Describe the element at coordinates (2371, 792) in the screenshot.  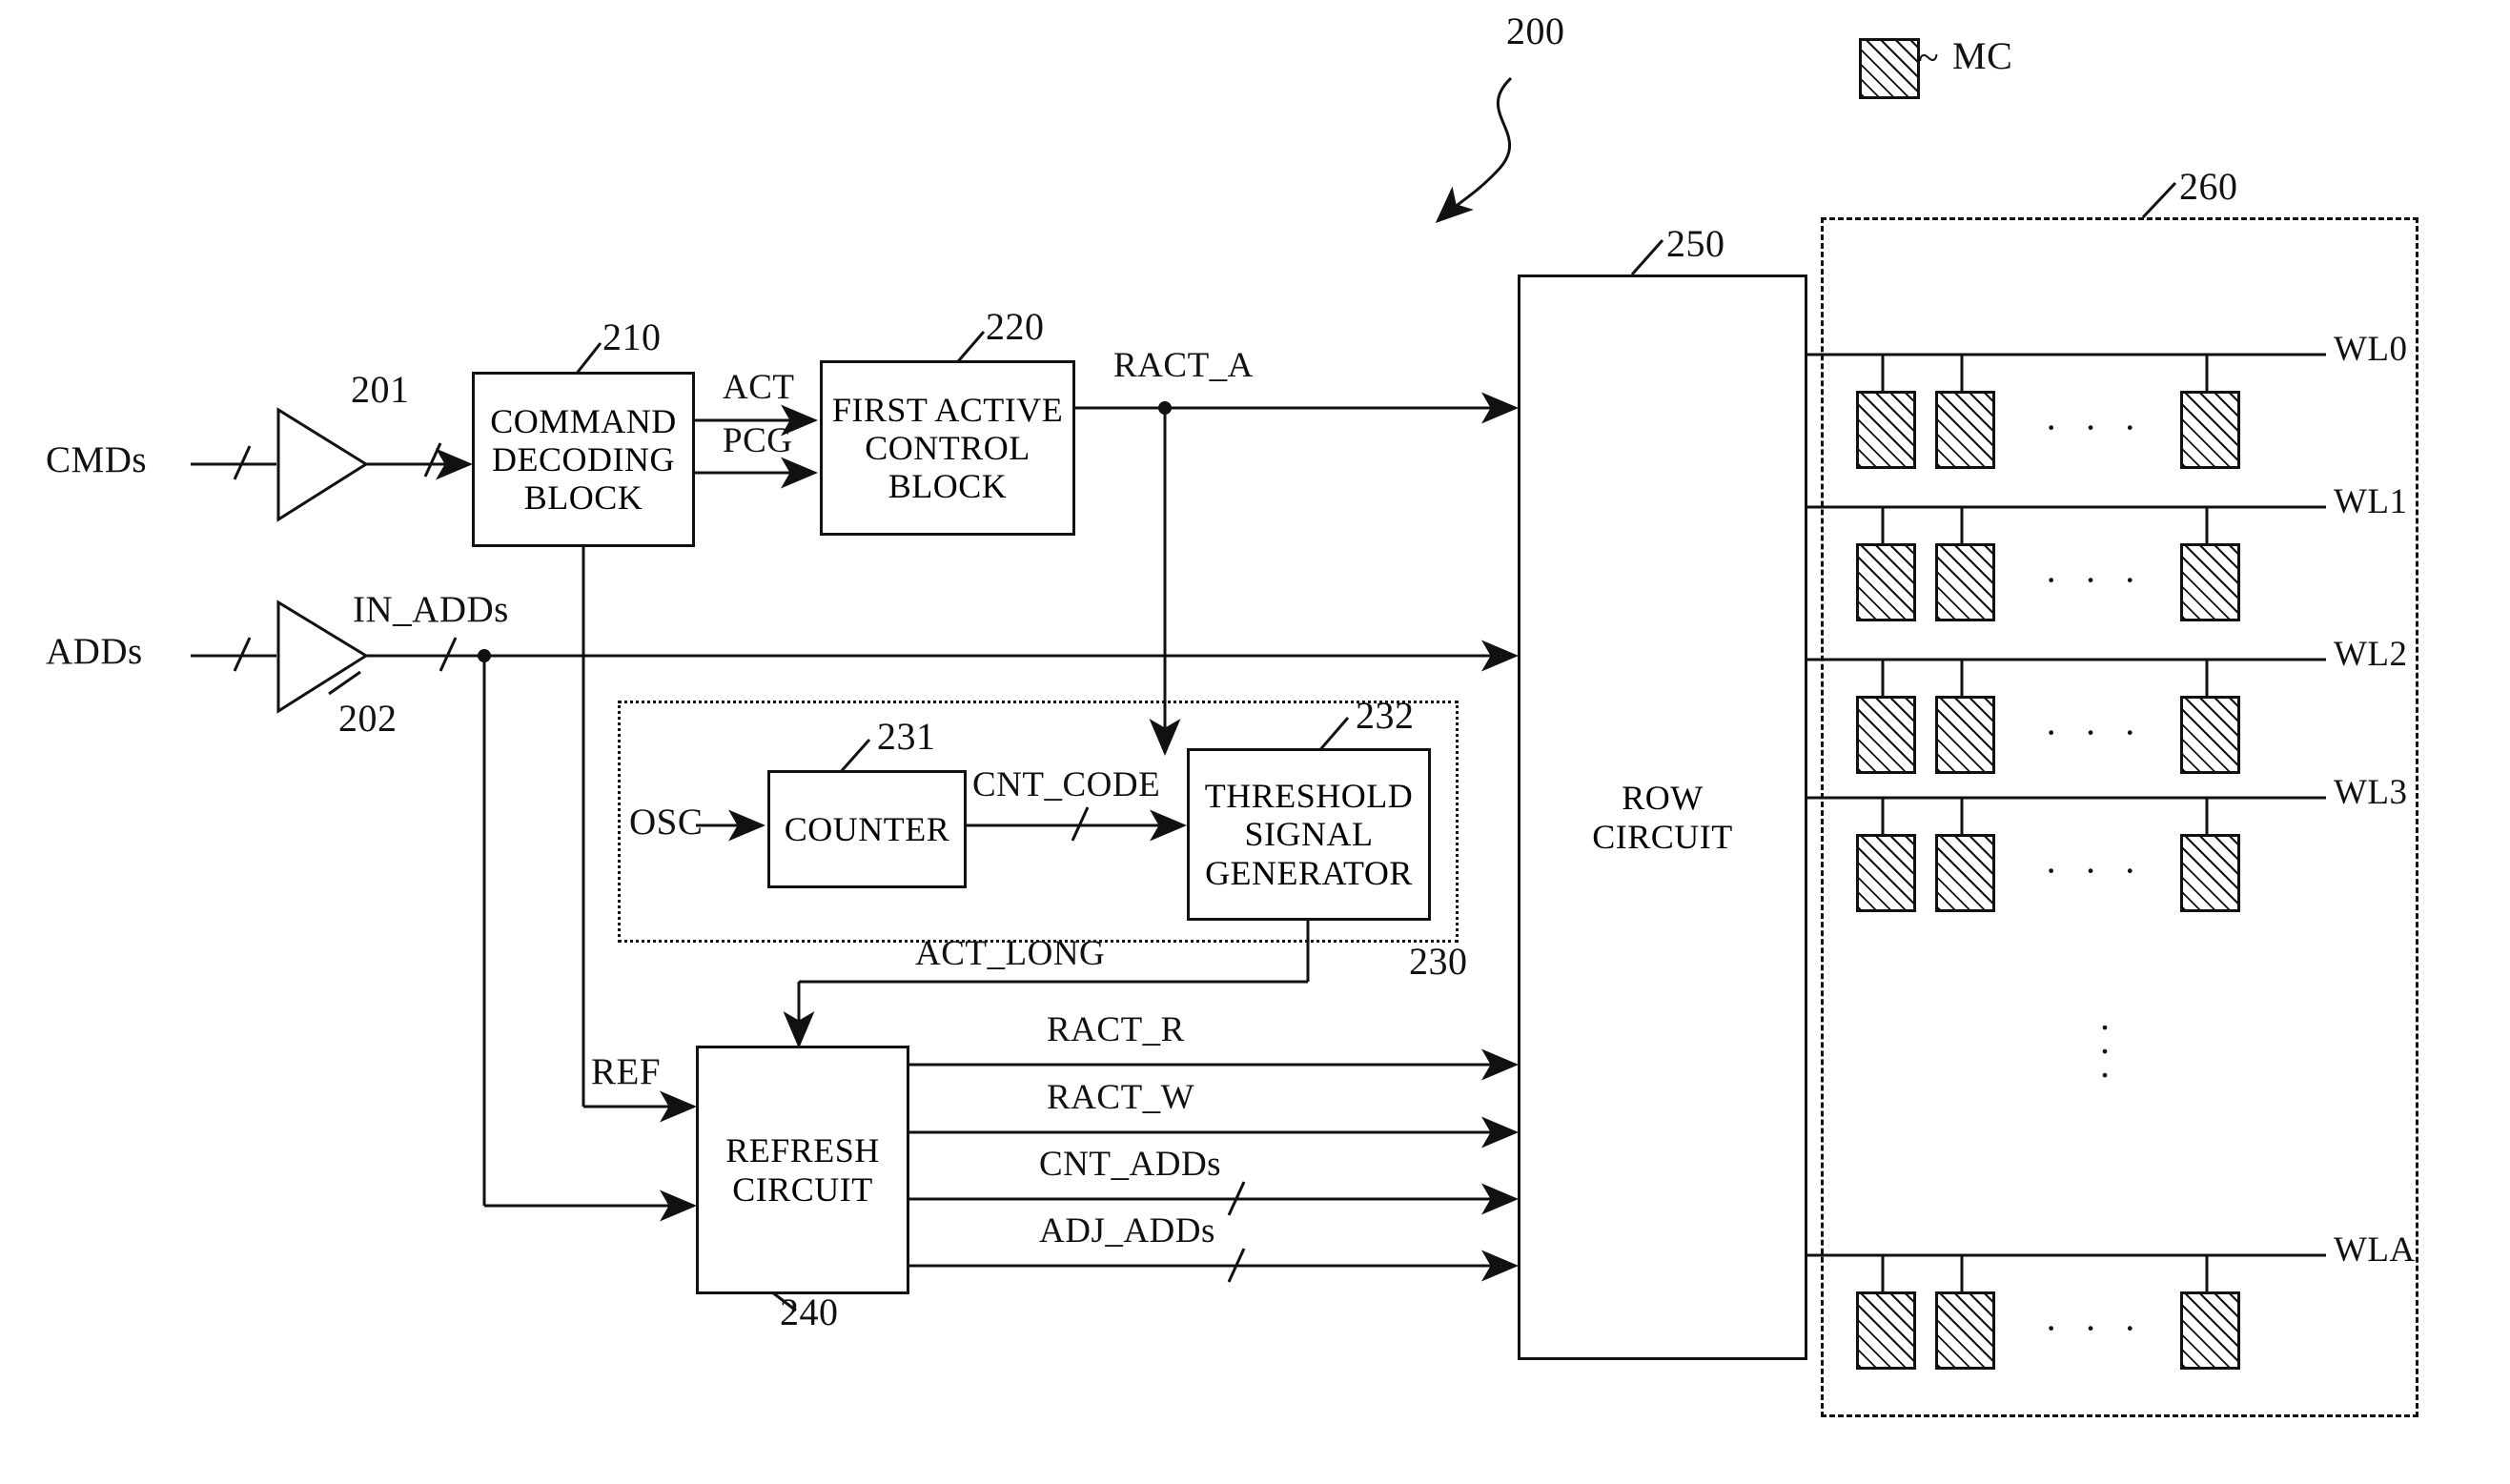
I see `wordline-label-wl3: WL3` at that location.